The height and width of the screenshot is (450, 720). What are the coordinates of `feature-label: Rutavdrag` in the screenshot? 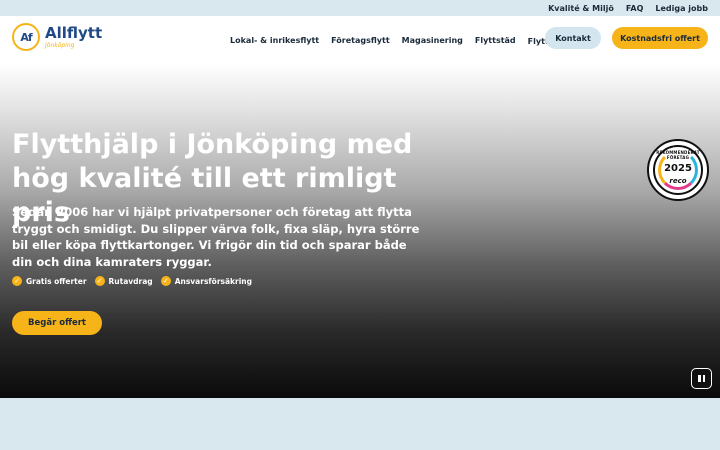 It's located at (130, 281).